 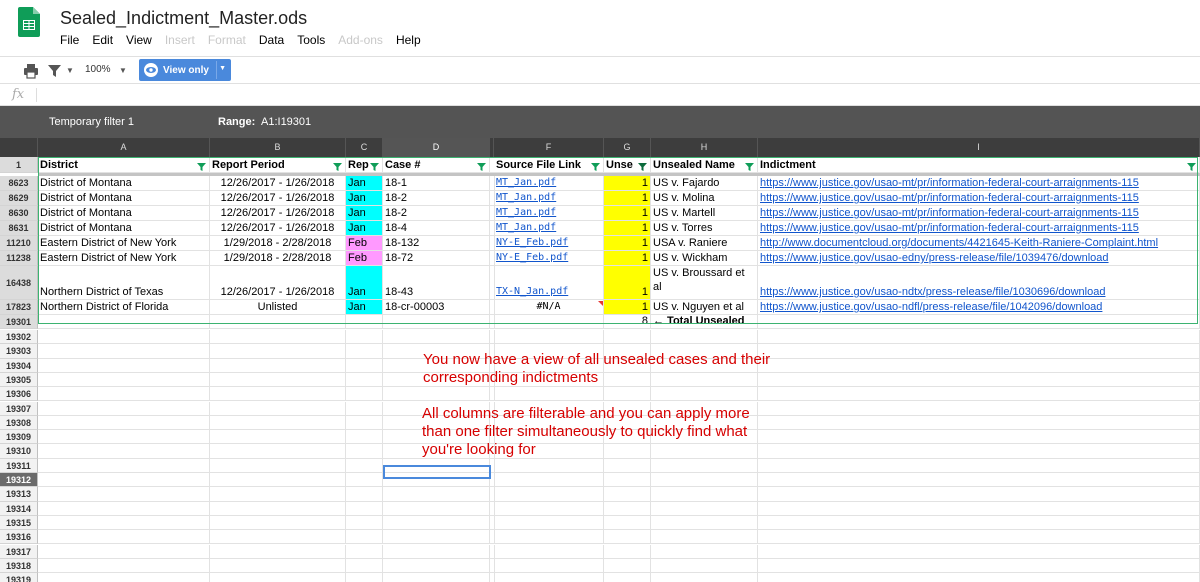 I want to click on cell-unsealed-name: US v. Fajardo, so click(x=704, y=183).